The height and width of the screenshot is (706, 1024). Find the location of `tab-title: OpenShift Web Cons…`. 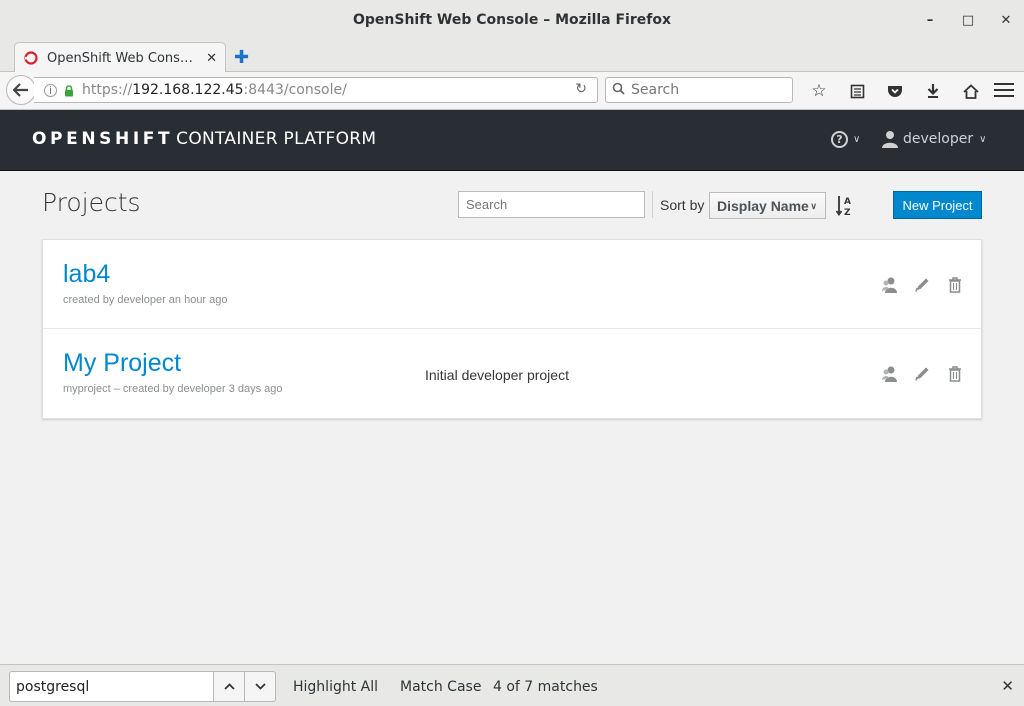

tab-title: OpenShift Web Cons… is located at coordinates (120, 58).